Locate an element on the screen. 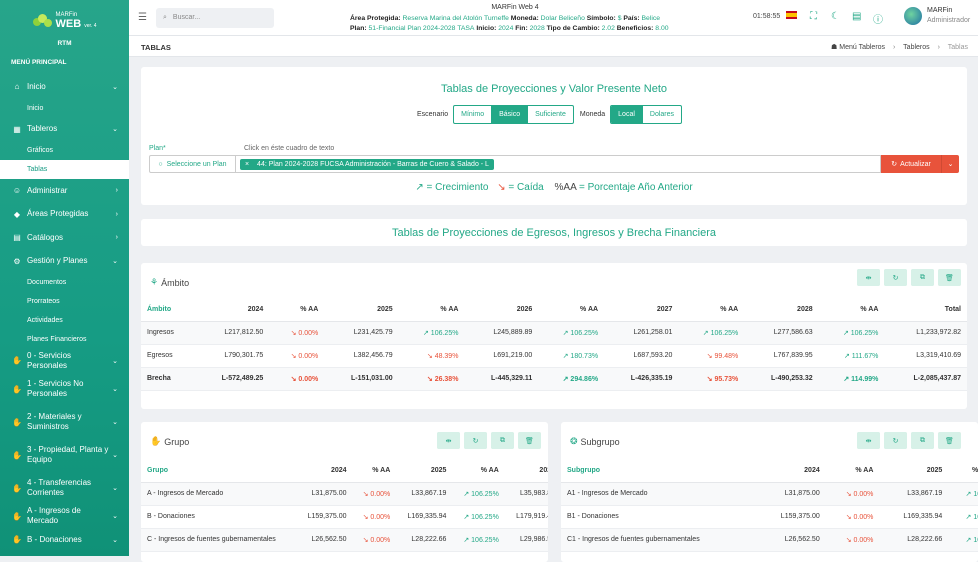 The image size is (978, 562). breadcrumb-home: Menú Tableros is located at coordinates (862, 47).